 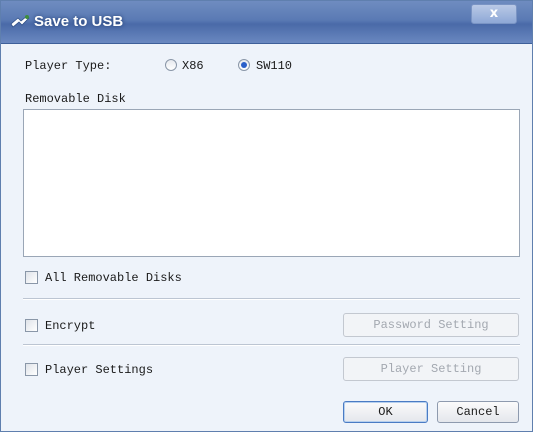 I want to click on close-icon: x, so click(x=494, y=13).